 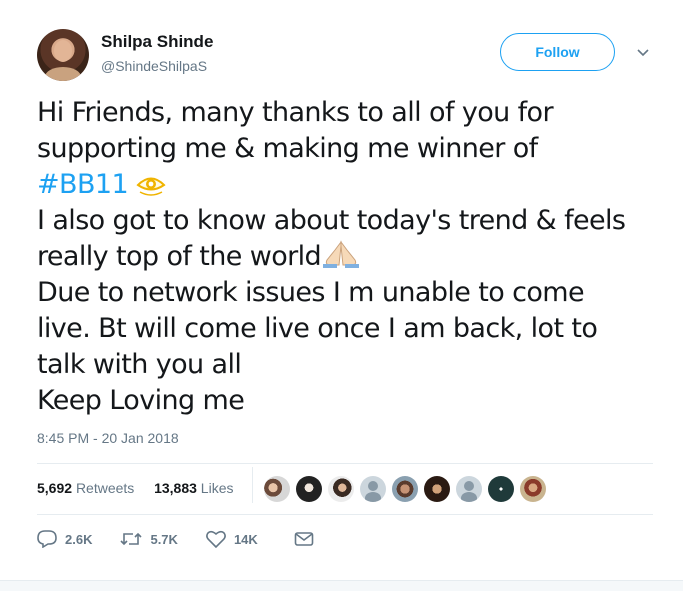 I want to click on tweet-line: Keep Loving me, so click(x=141, y=400).